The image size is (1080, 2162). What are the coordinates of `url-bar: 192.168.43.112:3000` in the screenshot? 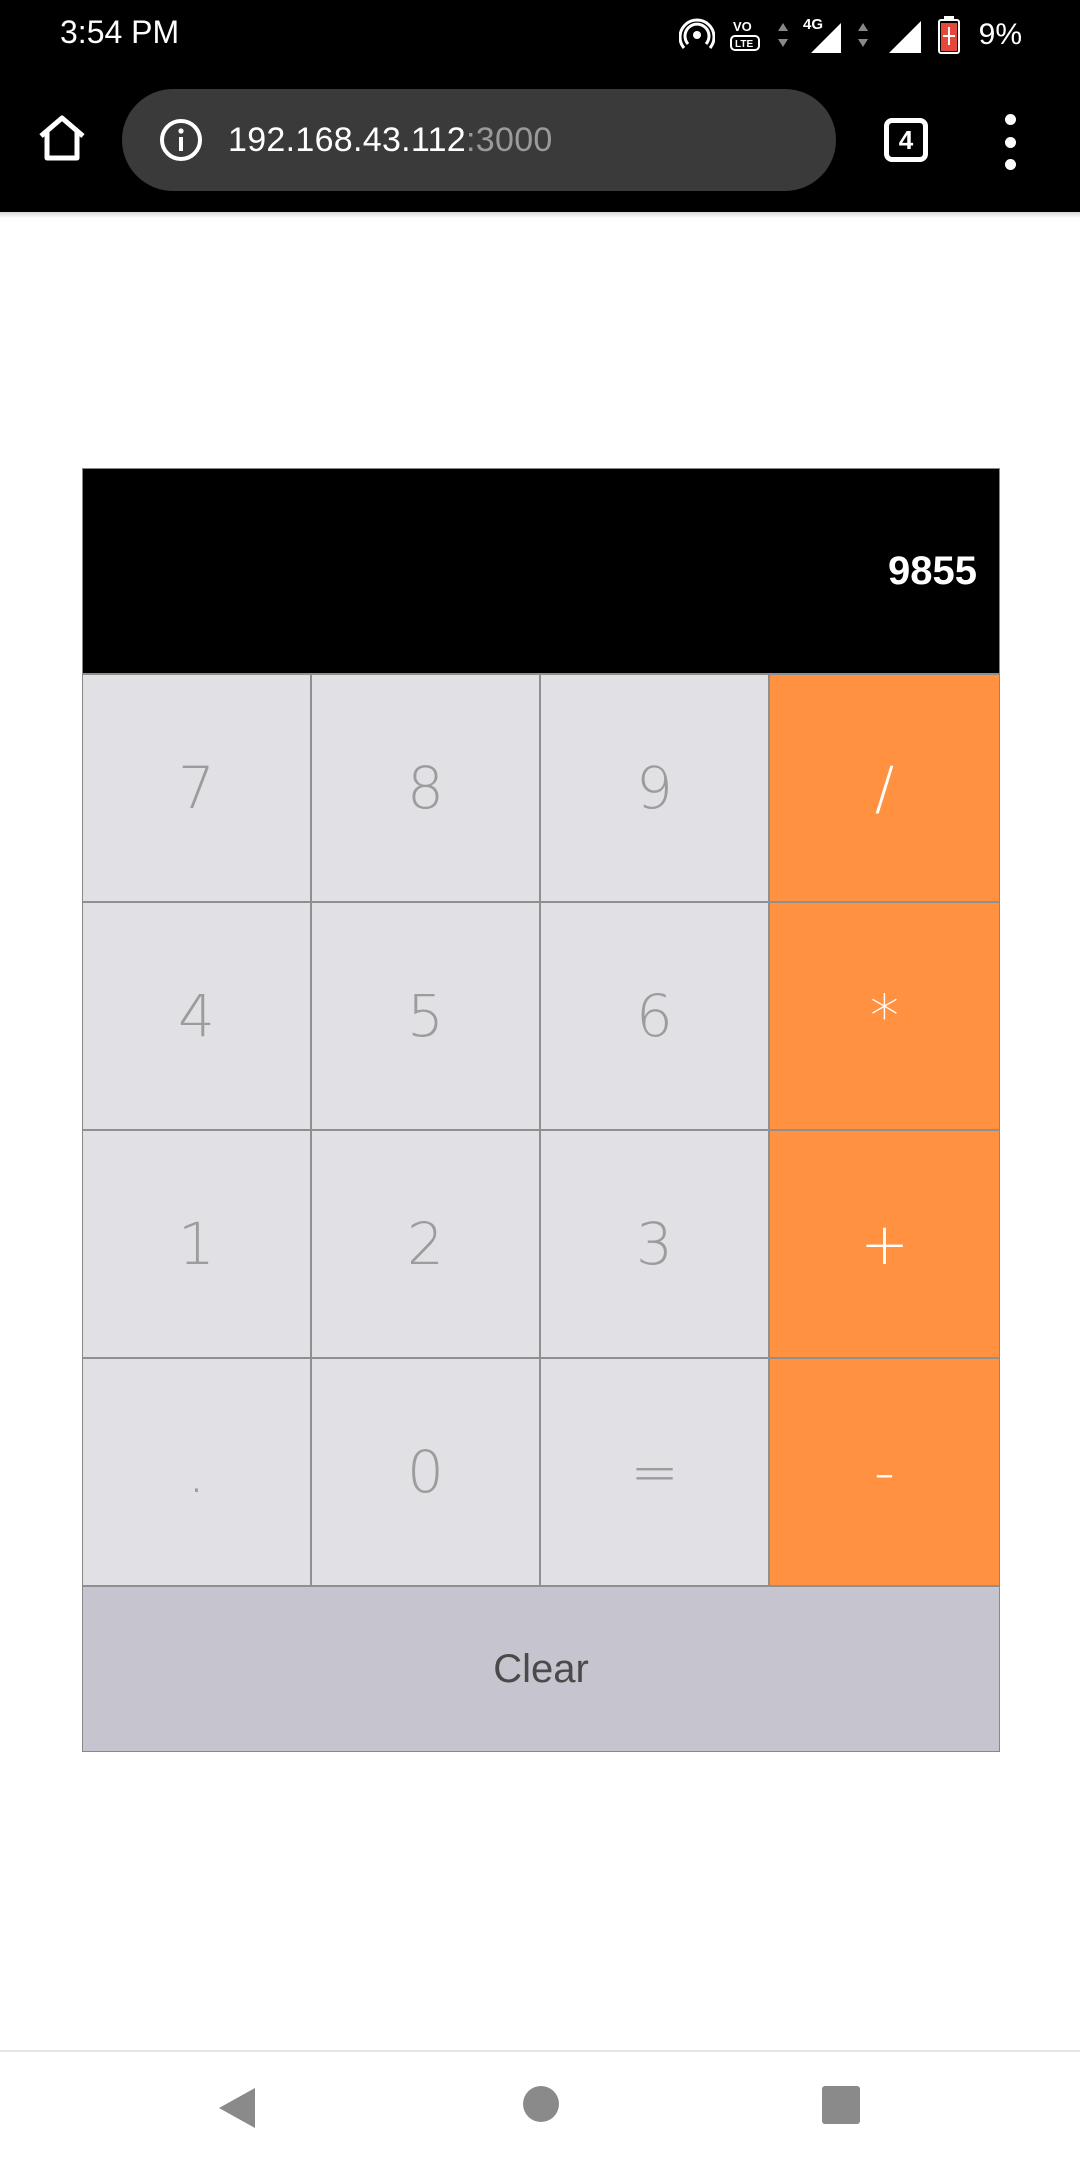 It's located at (479, 140).